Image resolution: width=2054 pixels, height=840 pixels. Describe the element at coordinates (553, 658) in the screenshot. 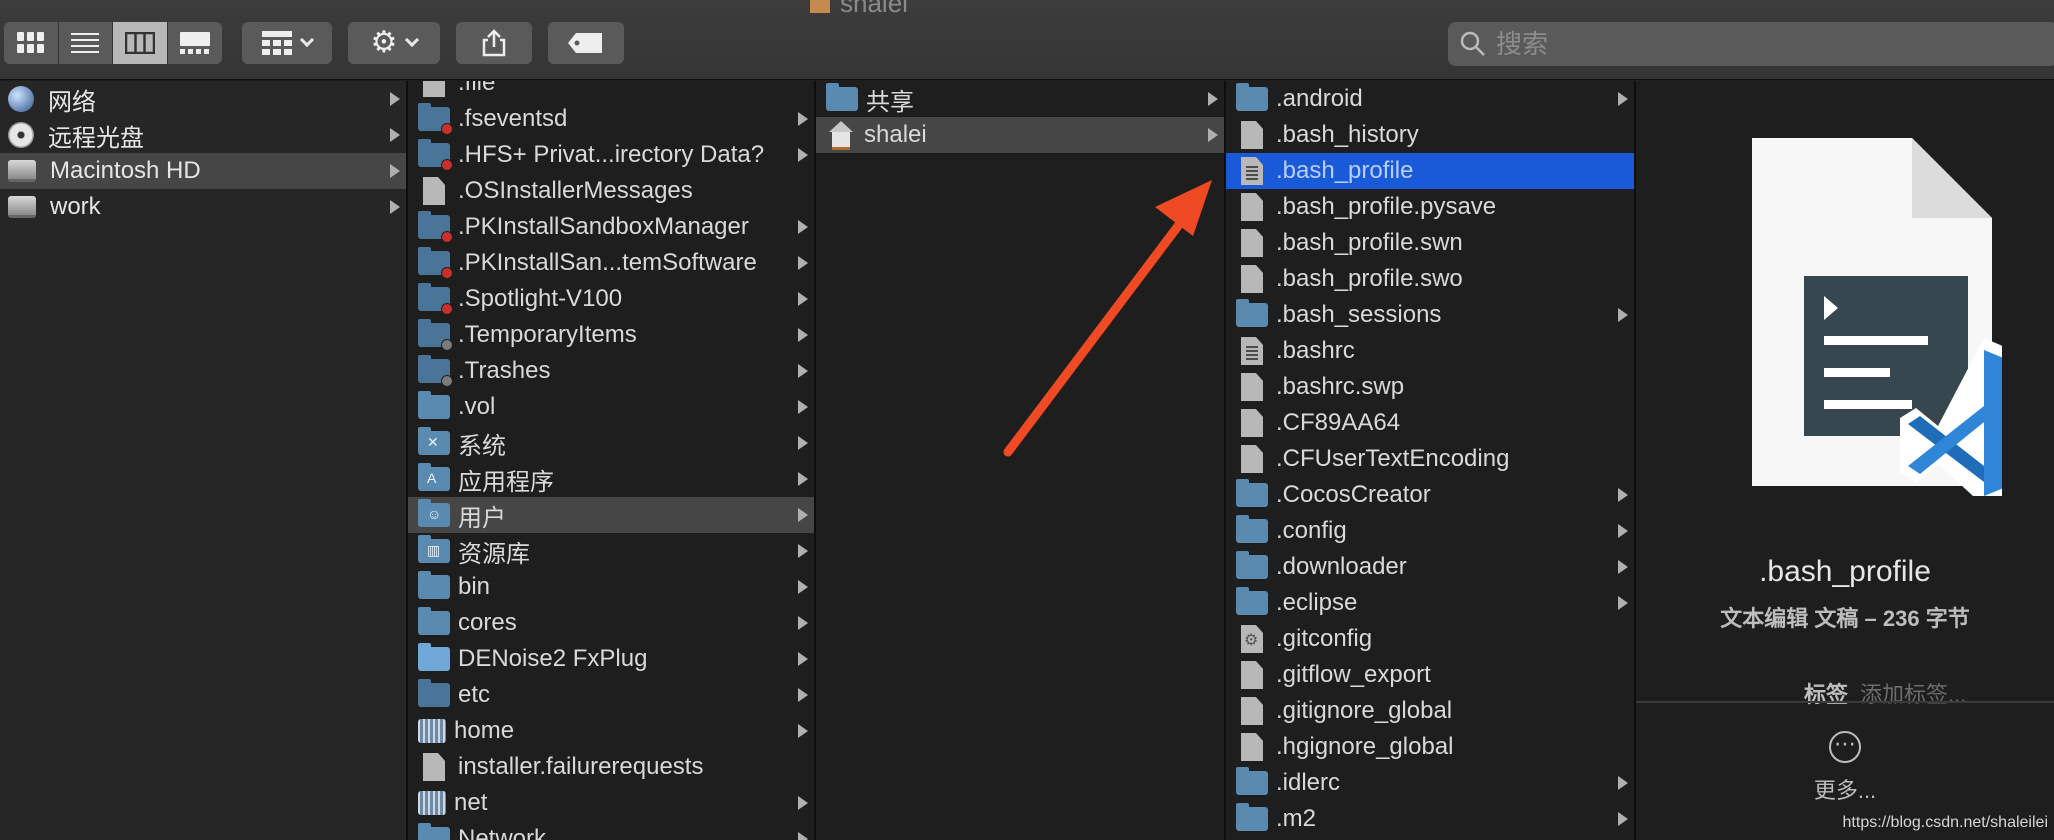

I see `item-label: DENoise2 FxPlug` at that location.